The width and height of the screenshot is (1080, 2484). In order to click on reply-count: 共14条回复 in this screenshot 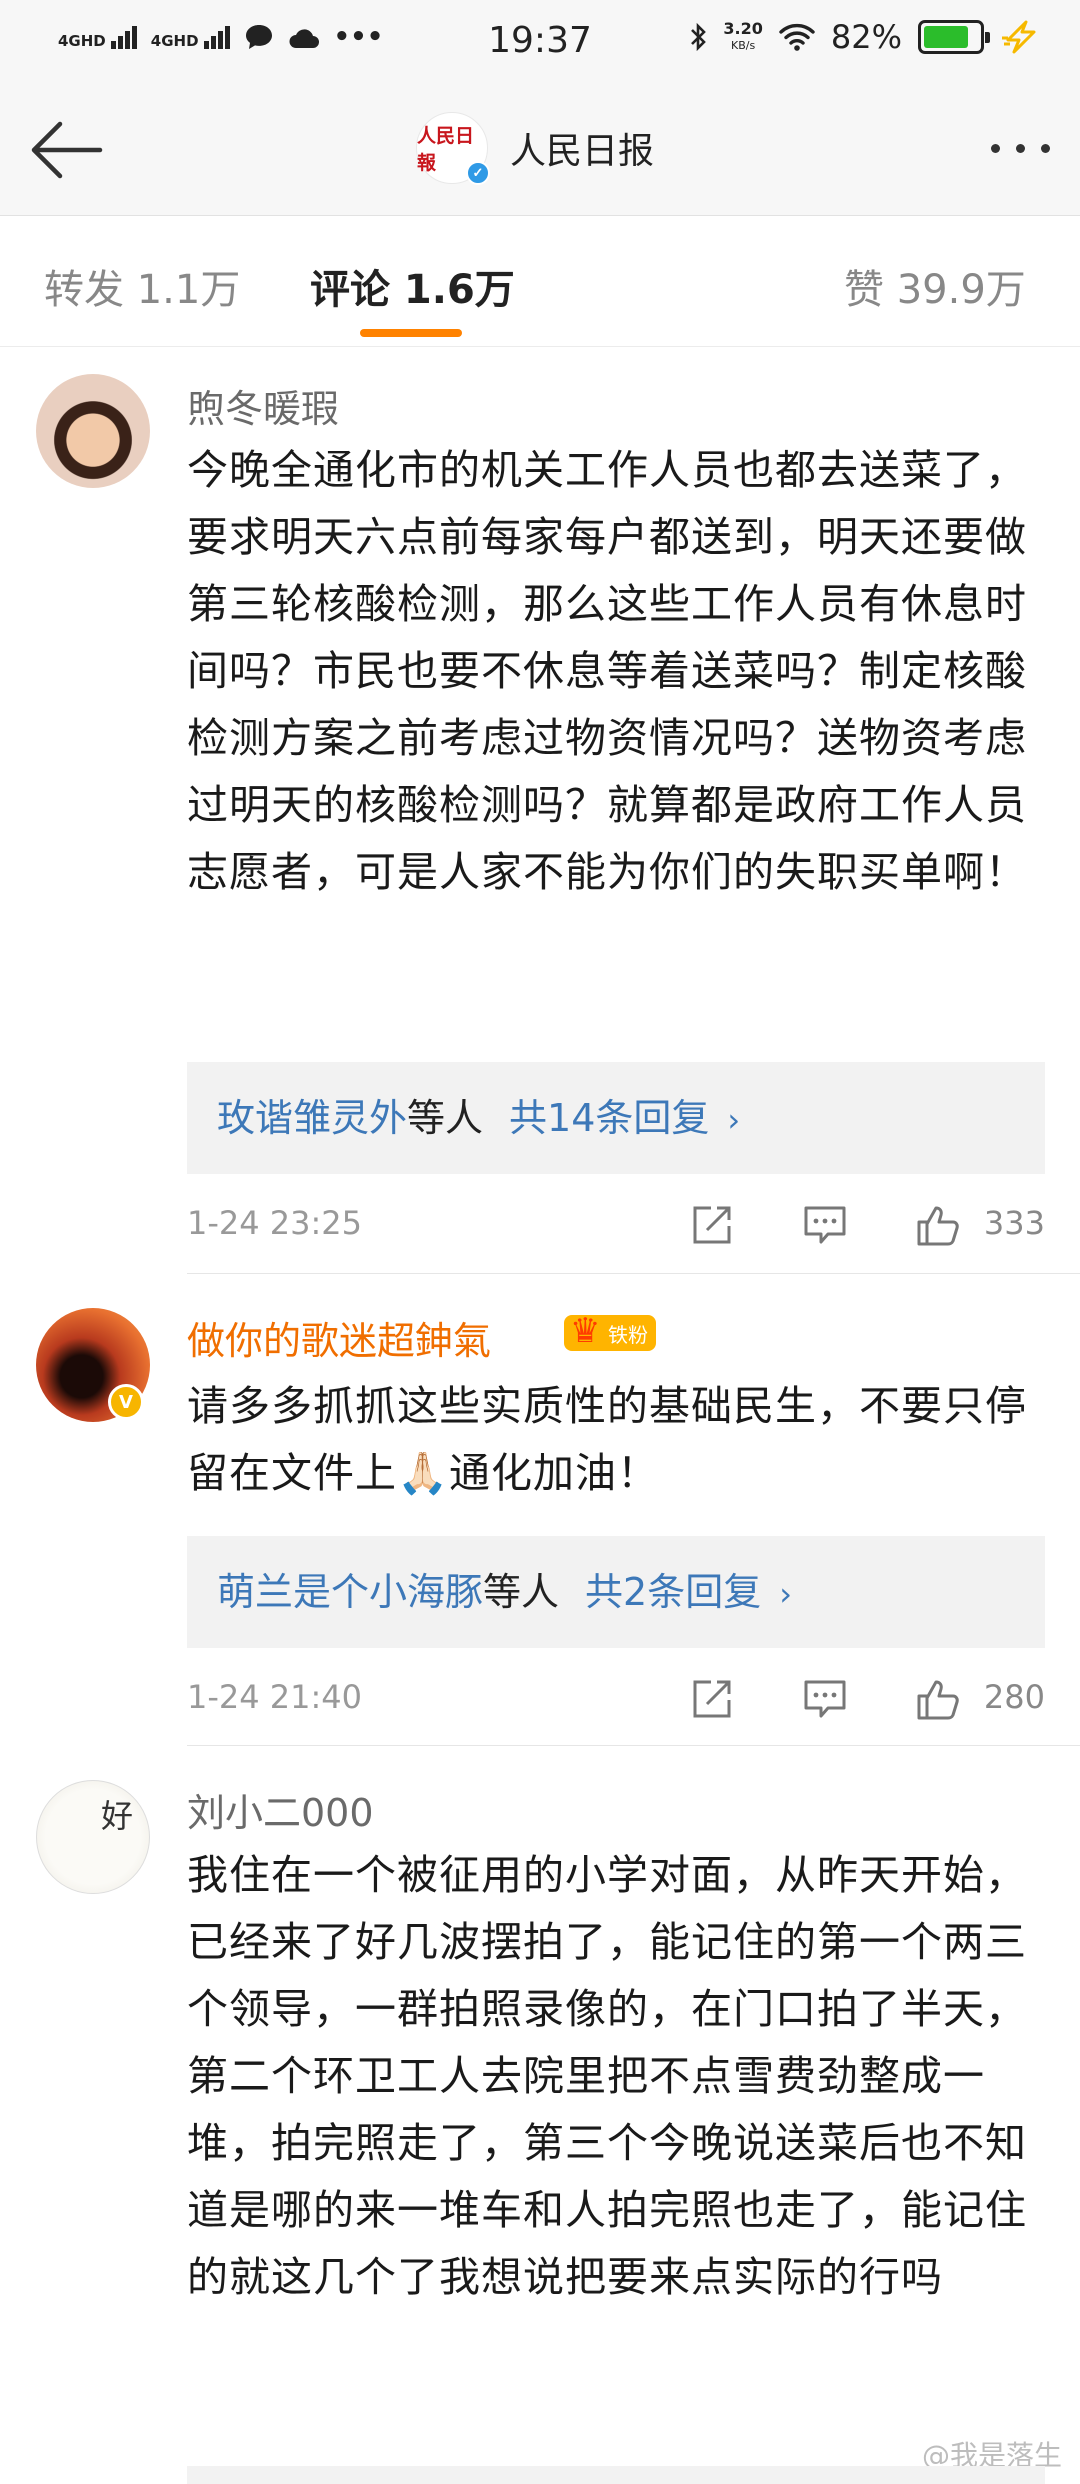, I will do `click(609, 1118)`.